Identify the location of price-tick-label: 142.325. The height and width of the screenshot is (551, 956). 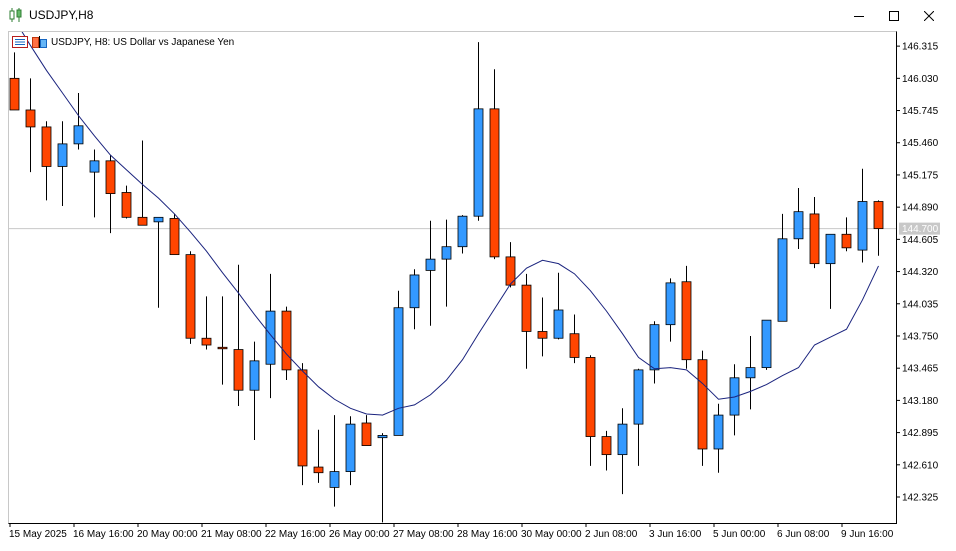
(920, 498).